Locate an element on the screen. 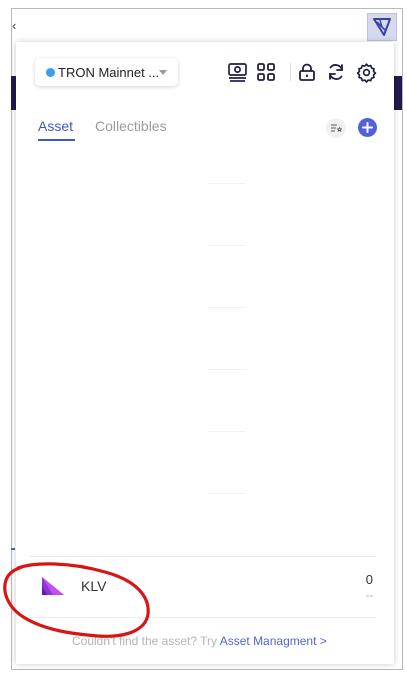 Image resolution: width=407 pixels, height=677 pixels. asset-balance: 0 is located at coordinates (369, 579).